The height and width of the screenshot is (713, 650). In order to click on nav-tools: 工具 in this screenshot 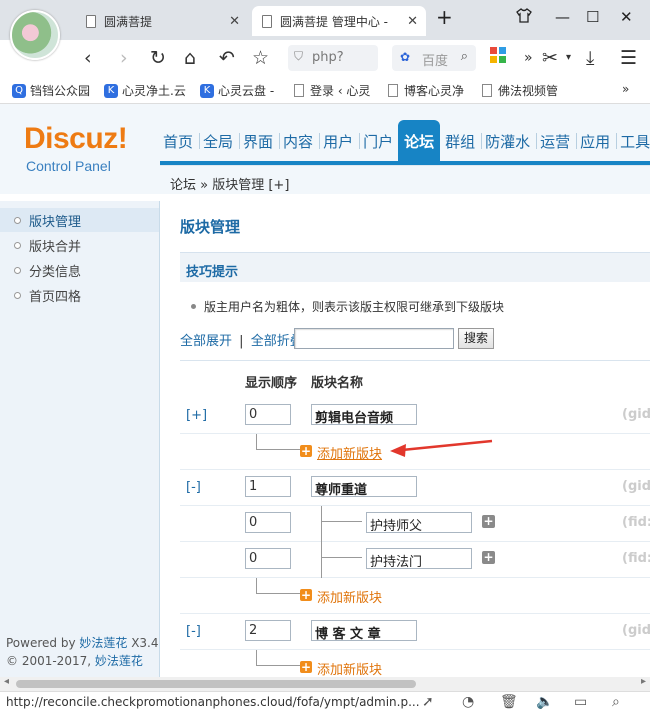, I will do `click(631, 141)`.